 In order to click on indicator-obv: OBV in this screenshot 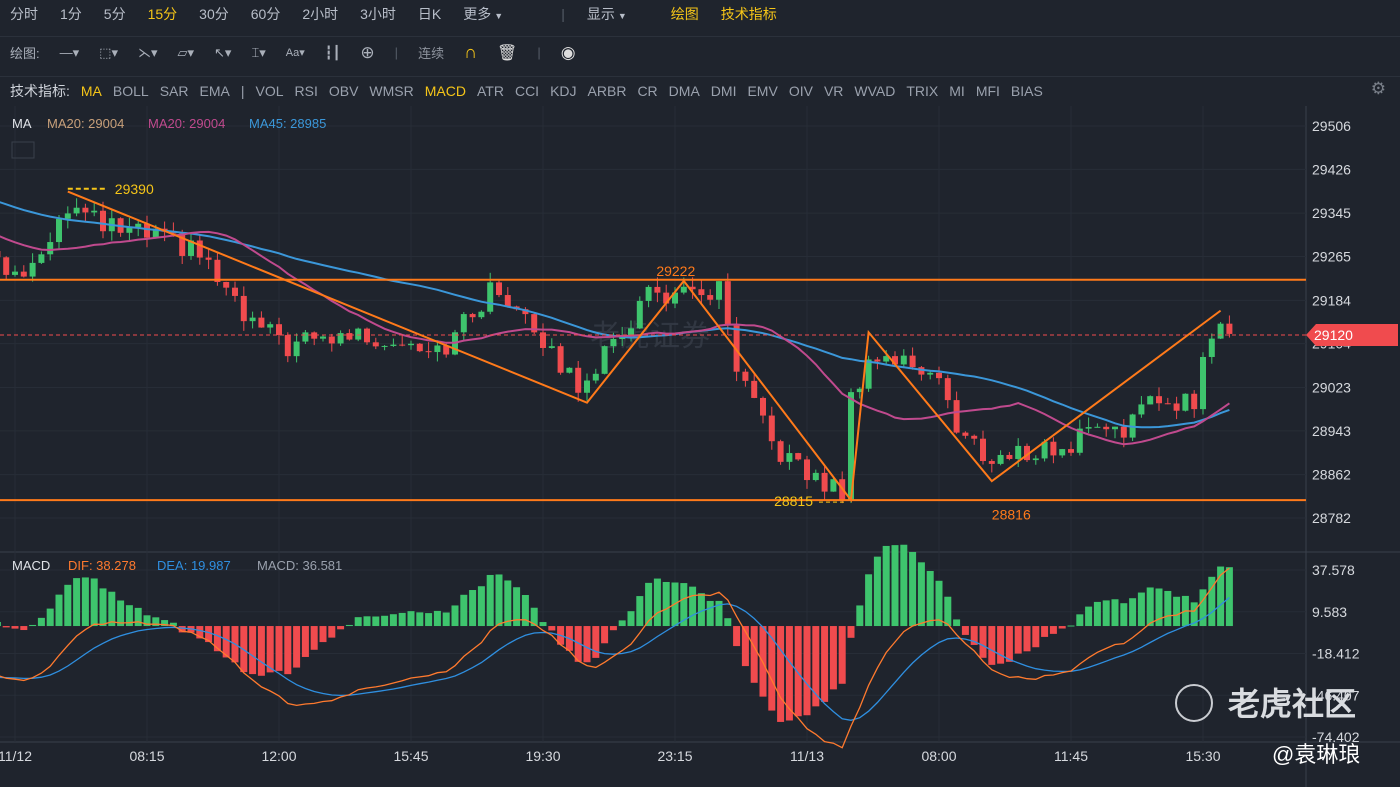, I will do `click(344, 91)`.